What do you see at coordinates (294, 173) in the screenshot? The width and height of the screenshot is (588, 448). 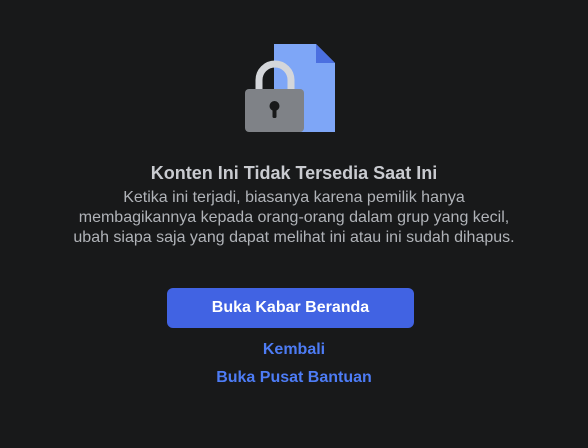 I see `page-title: Konten Ini Tidak Tersedia Saat Ini` at bounding box center [294, 173].